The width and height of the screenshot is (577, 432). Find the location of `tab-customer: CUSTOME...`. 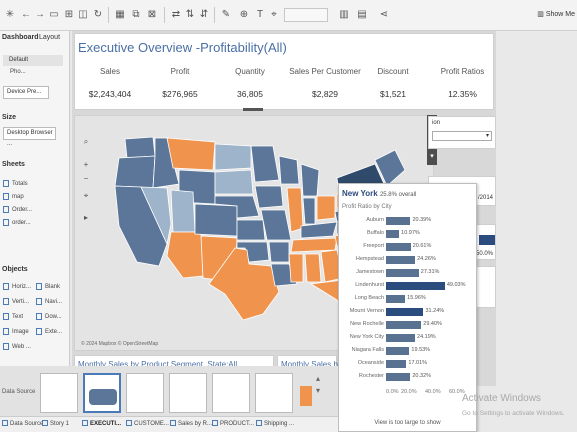

tab-customer: CUSTOME... is located at coordinates (147, 423).